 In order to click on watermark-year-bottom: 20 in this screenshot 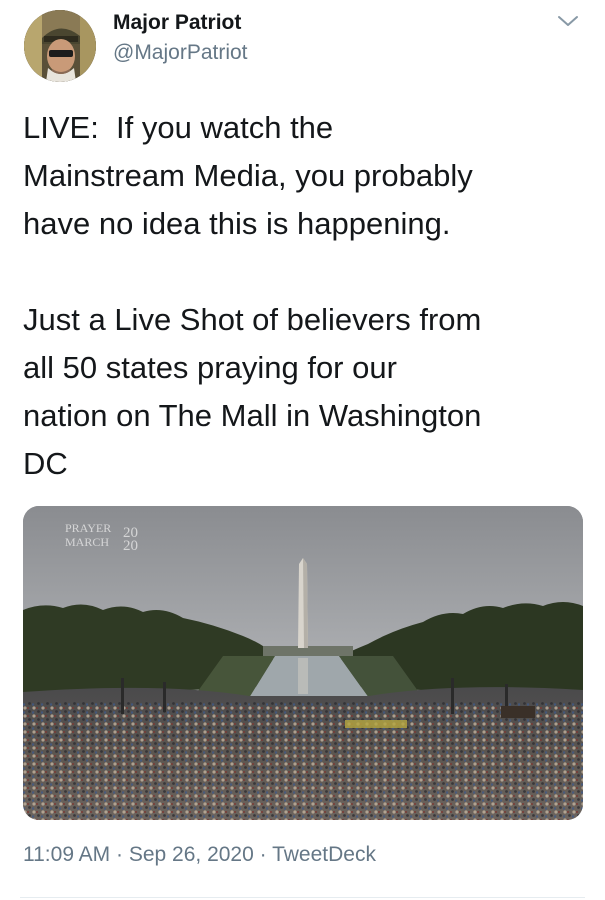, I will do `click(130, 546)`.